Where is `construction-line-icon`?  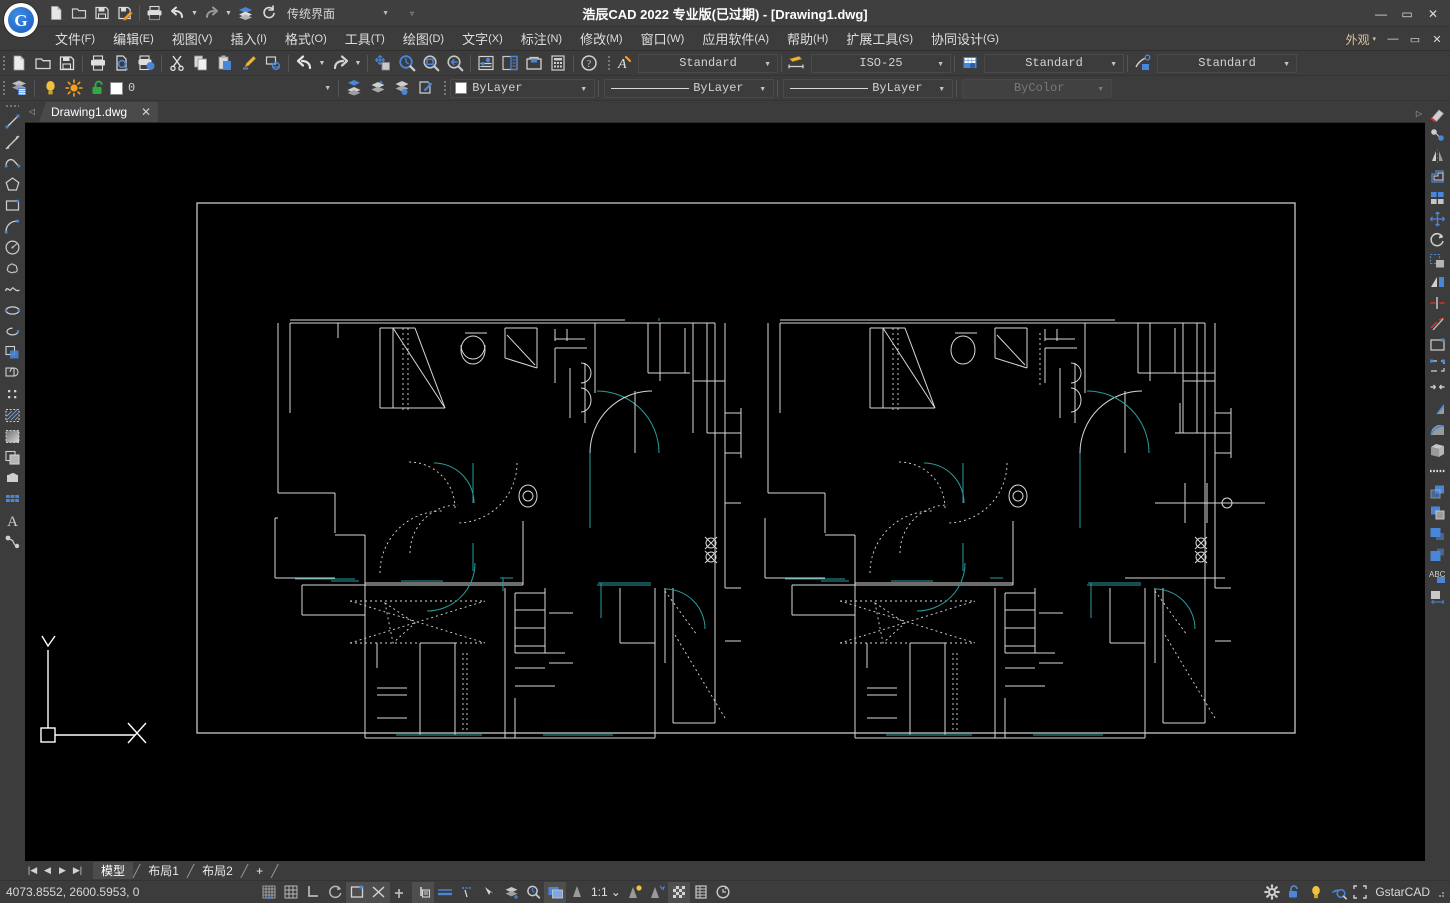
construction-line-icon is located at coordinates (12, 142).